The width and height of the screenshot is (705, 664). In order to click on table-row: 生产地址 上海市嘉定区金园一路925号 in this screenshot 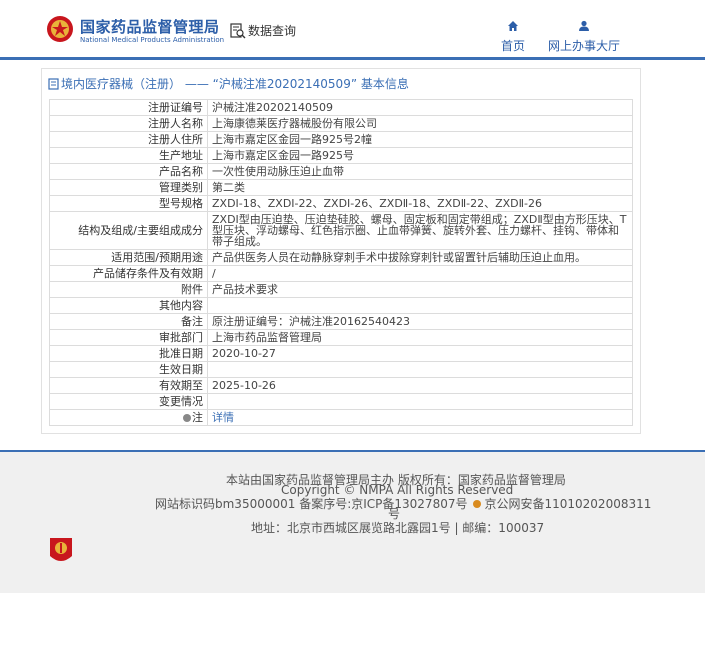, I will do `click(341, 155)`.